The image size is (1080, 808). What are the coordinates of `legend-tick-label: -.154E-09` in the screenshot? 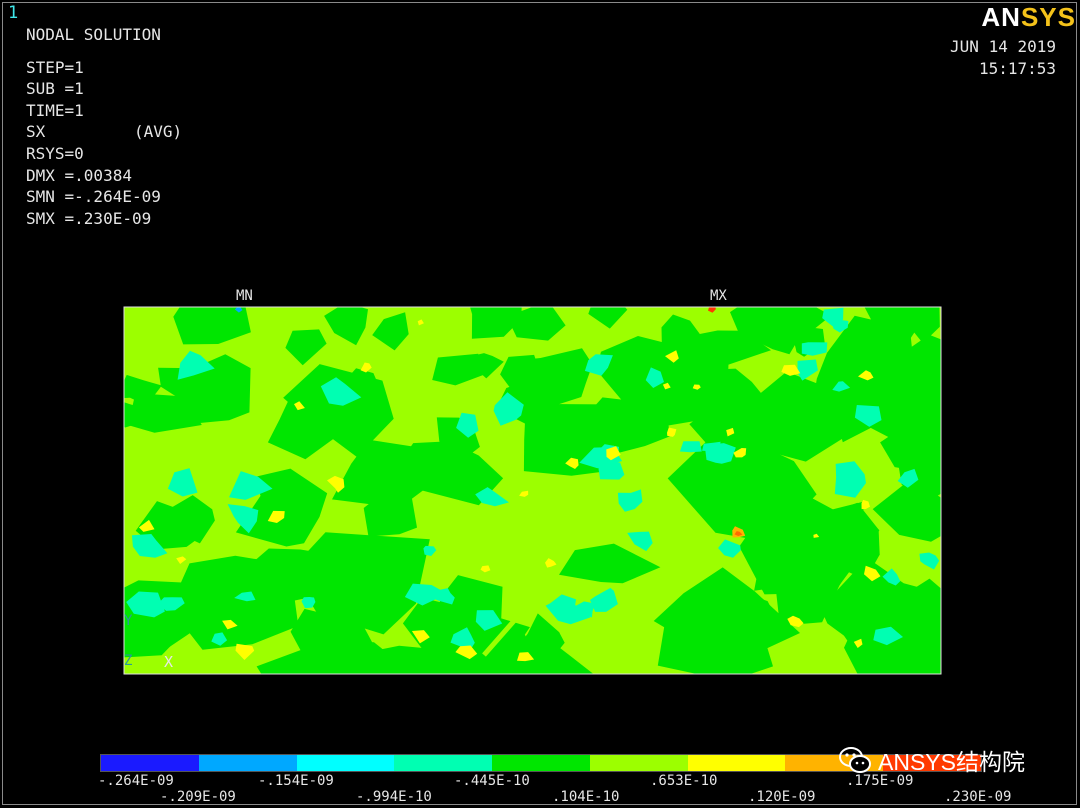 It's located at (296, 781).